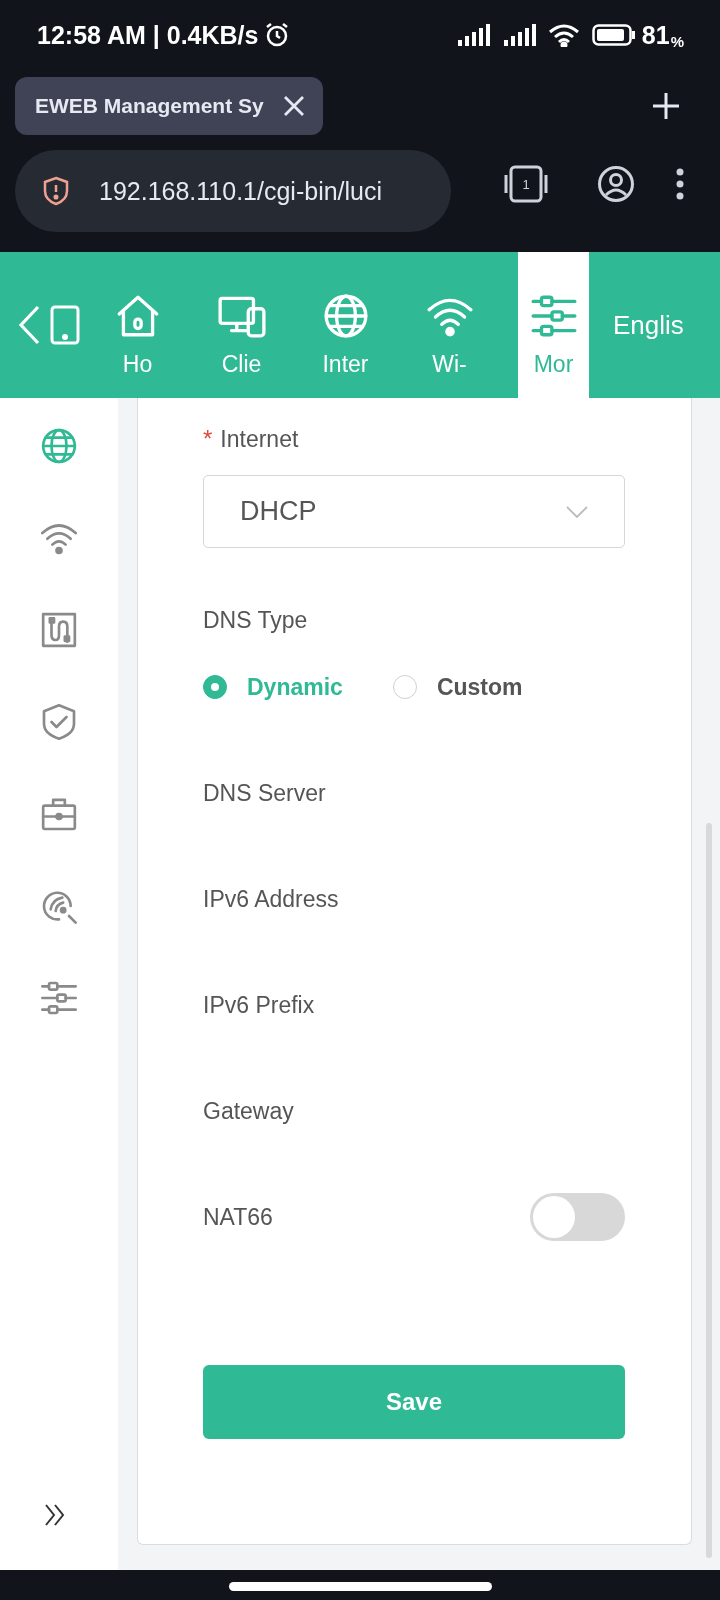 Image resolution: width=720 pixels, height=1600 pixels. Describe the element at coordinates (273, 687) in the screenshot. I see `radio-option: Dynamic` at that location.